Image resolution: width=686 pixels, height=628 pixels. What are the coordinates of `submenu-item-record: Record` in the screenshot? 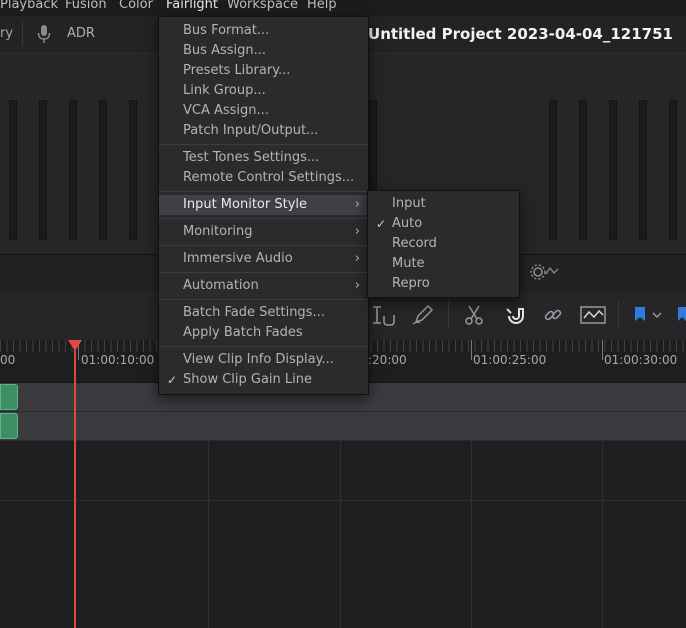 It's located at (443, 244).